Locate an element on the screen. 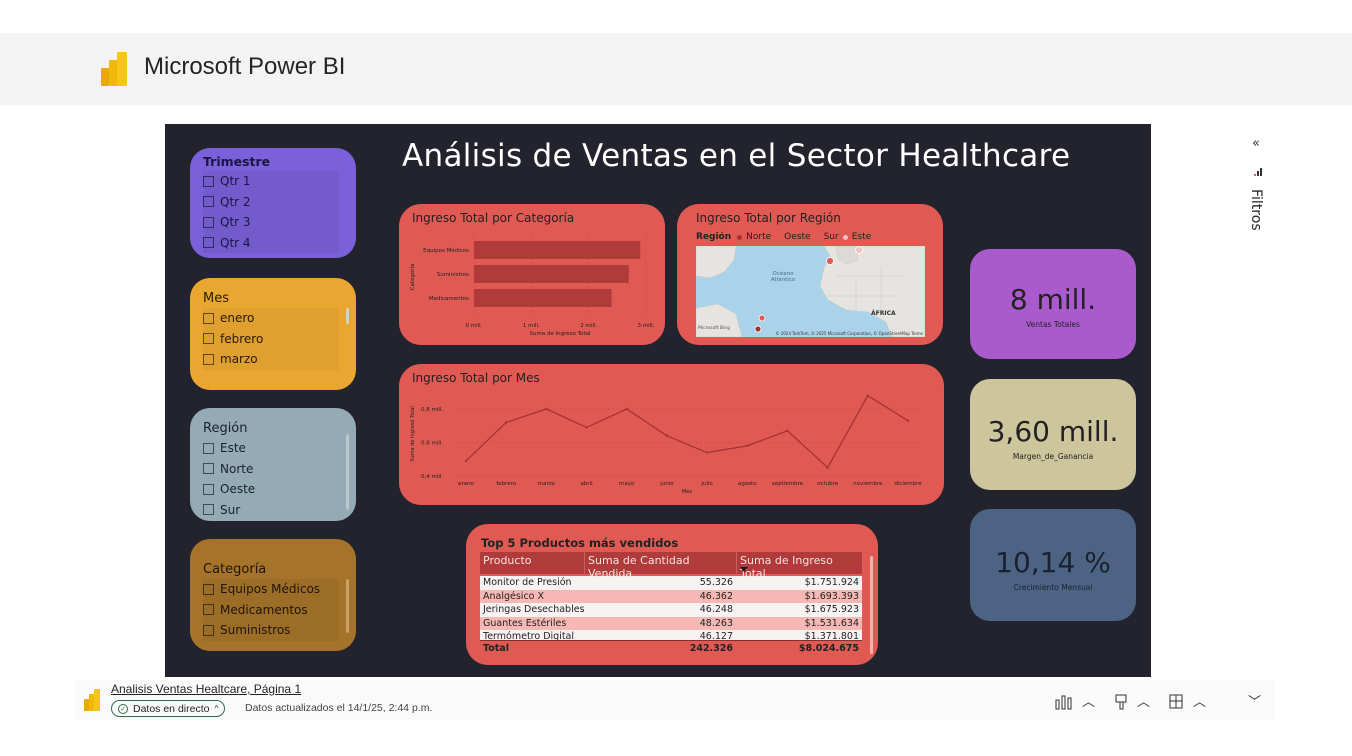 This screenshot has height=756, width=1352. table-row: Jeringas Desechables 46.248 $1.675.923 is located at coordinates (671, 610).